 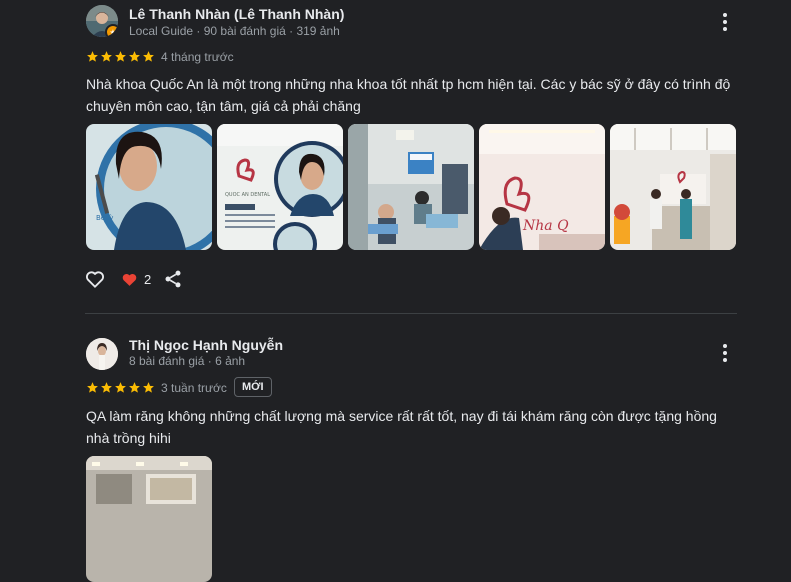 What do you see at coordinates (545, 226) in the screenshot?
I see `svg-text: Nha Q` at bounding box center [545, 226].